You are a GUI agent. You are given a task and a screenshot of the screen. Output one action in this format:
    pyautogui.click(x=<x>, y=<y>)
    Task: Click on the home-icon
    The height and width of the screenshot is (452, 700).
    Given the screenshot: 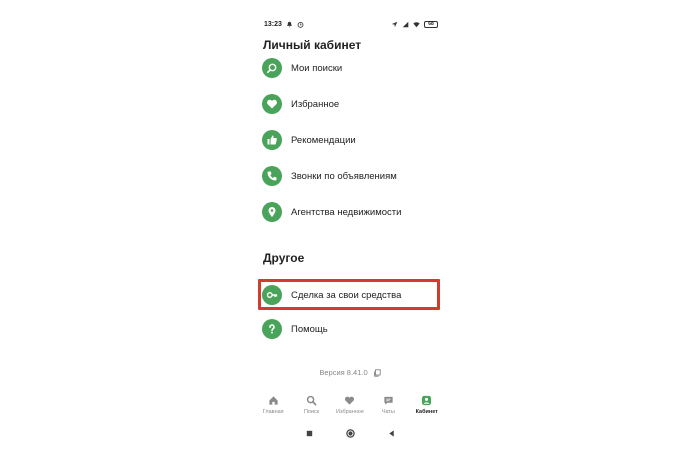 What is the action you would take?
    pyautogui.click(x=273, y=400)
    